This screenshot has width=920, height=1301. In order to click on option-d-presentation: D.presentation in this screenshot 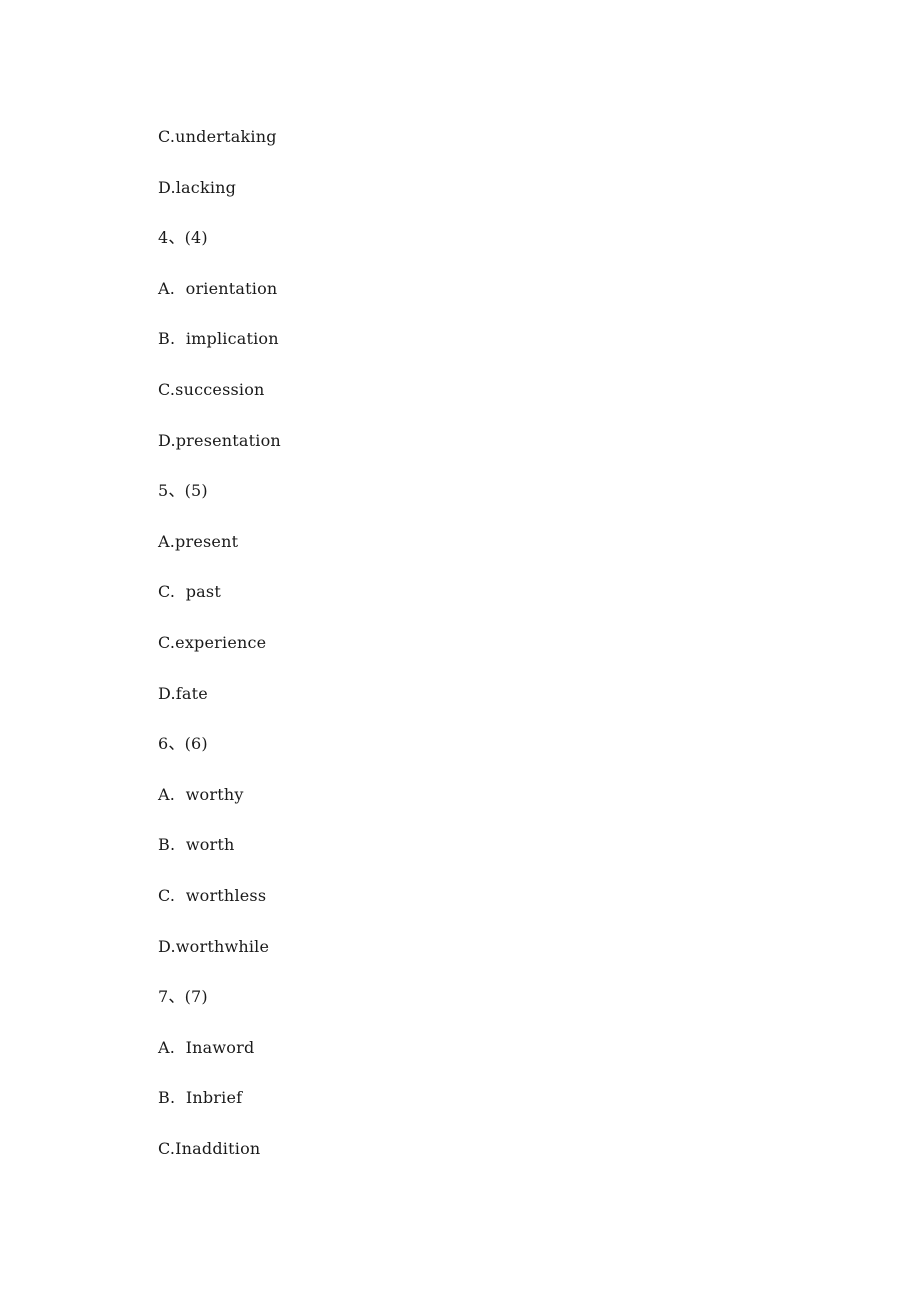, I will do `click(219, 440)`.